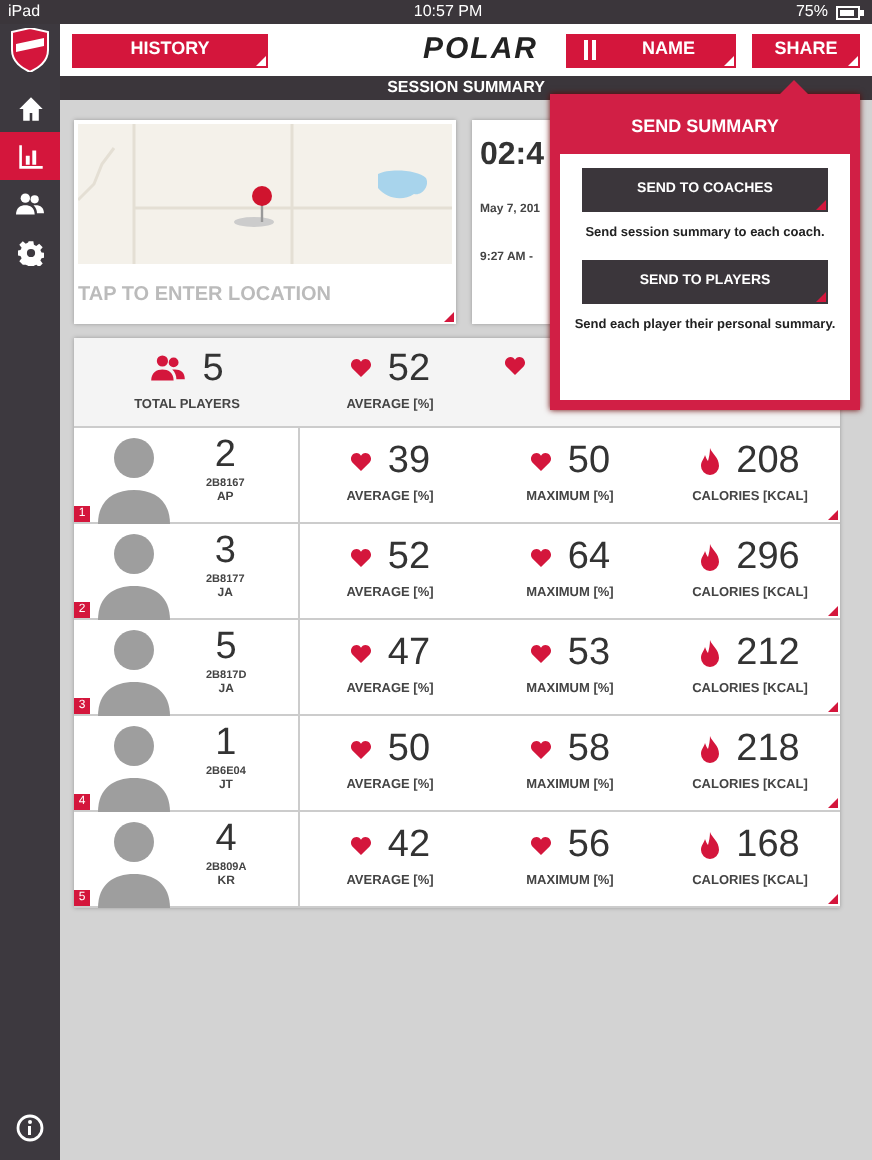 The width and height of the screenshot is (872, 1160). I want to click on player-number: 4, so click(226, 839).